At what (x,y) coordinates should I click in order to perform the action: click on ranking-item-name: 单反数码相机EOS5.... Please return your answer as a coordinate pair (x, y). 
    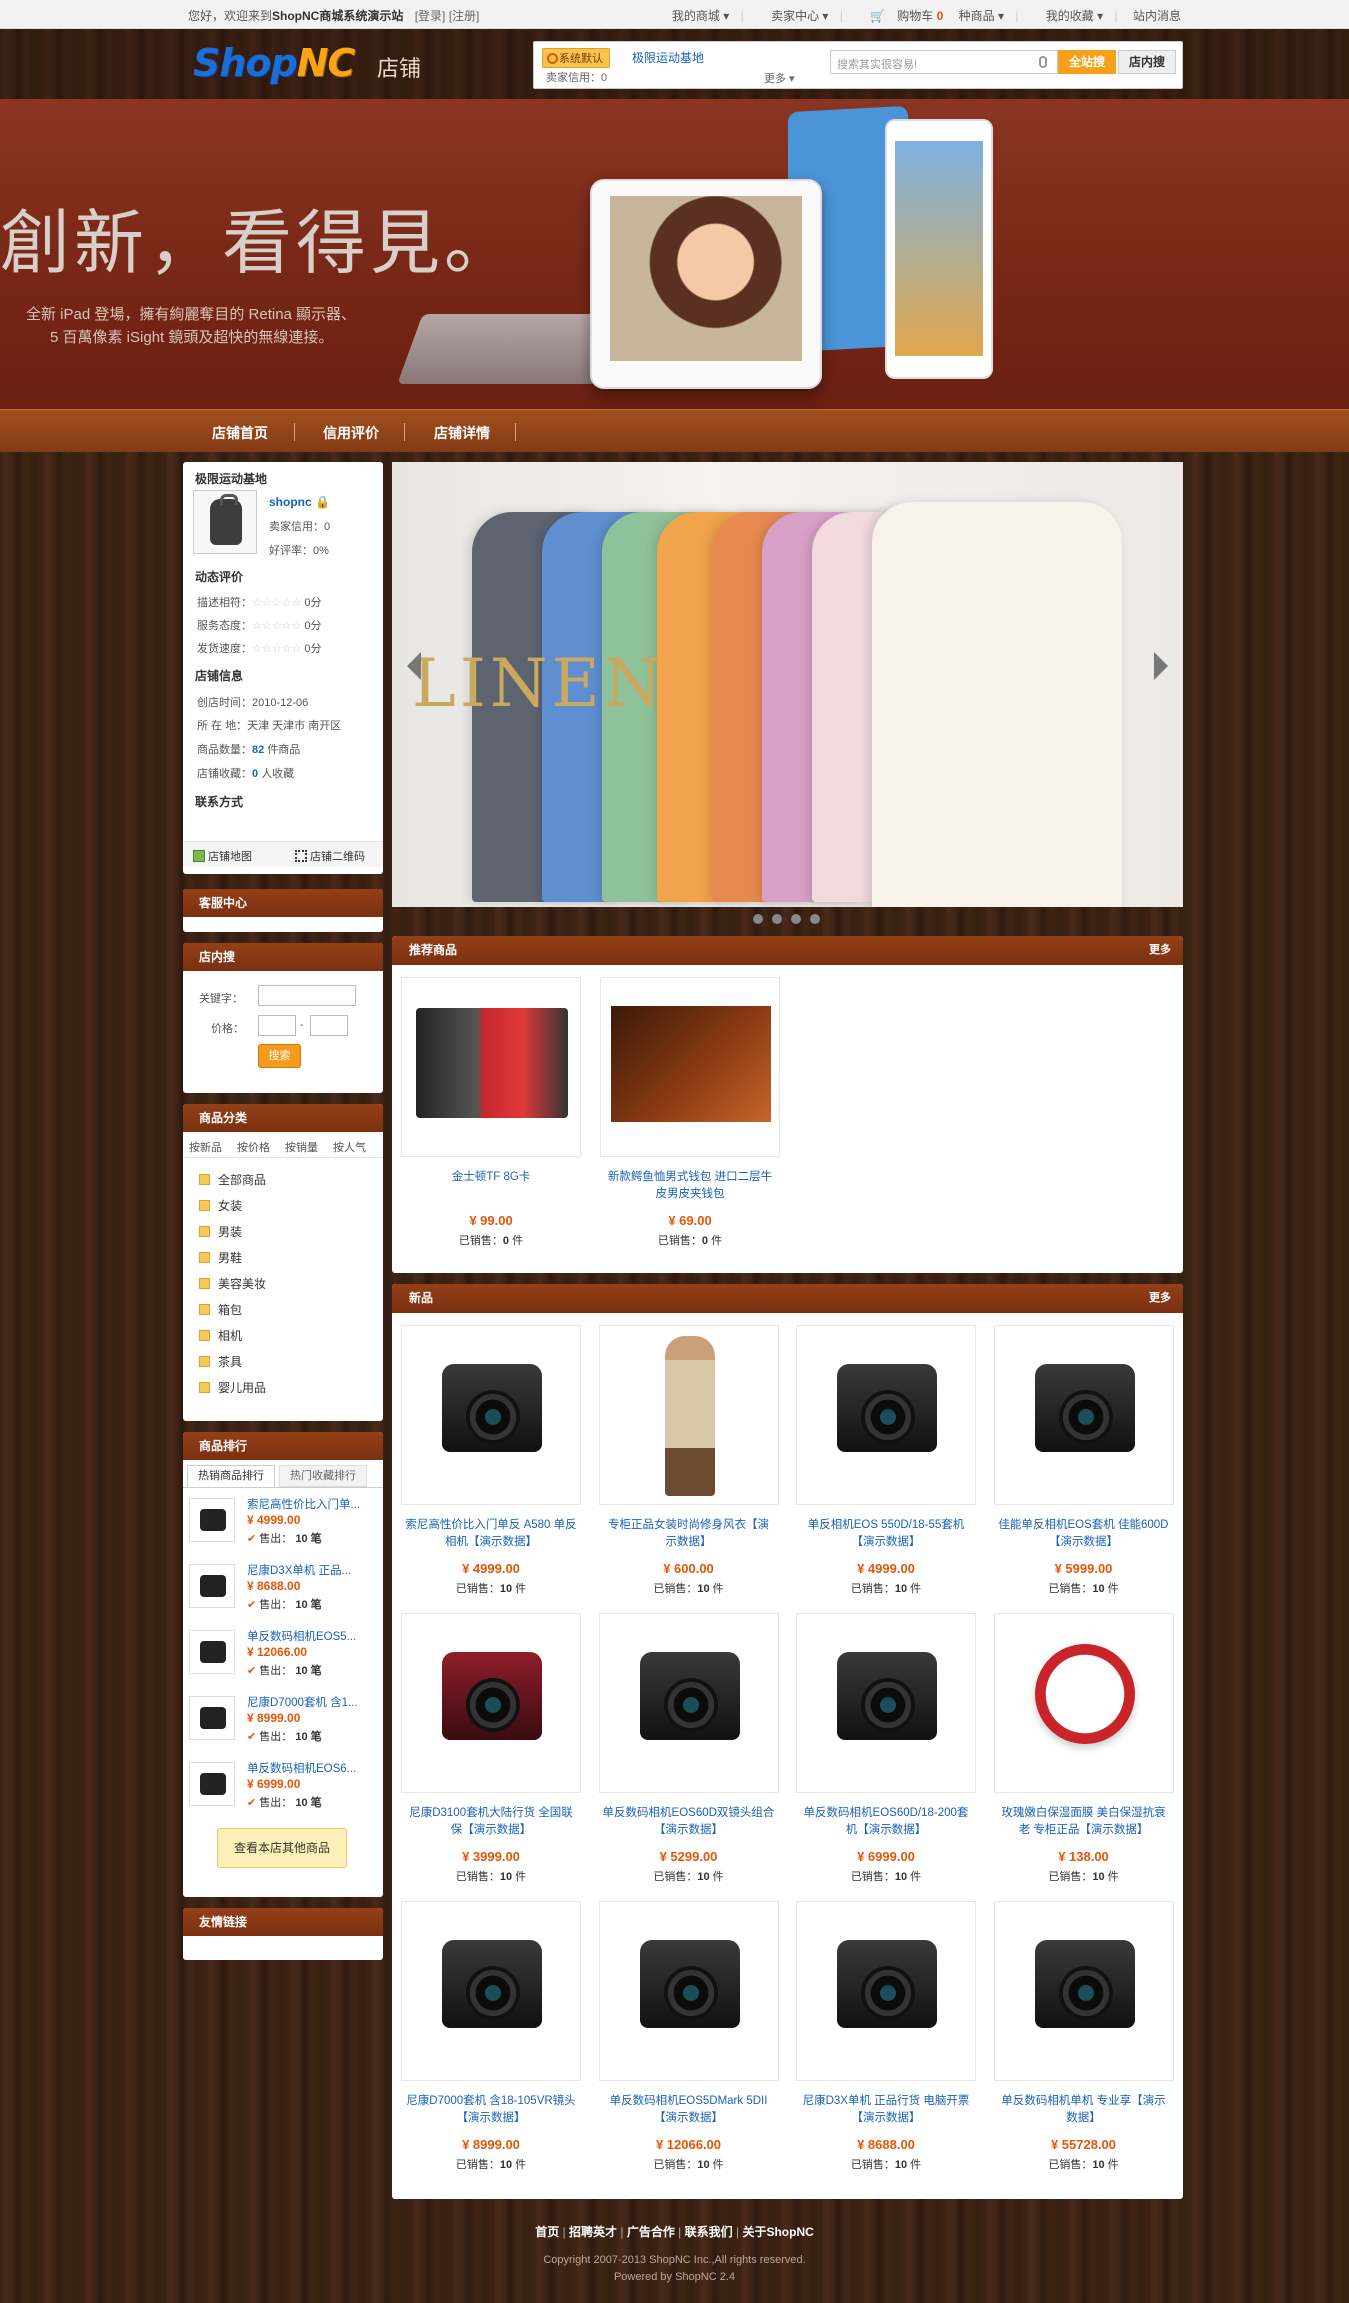
    Looking at the image, I should click on (310, 1636).